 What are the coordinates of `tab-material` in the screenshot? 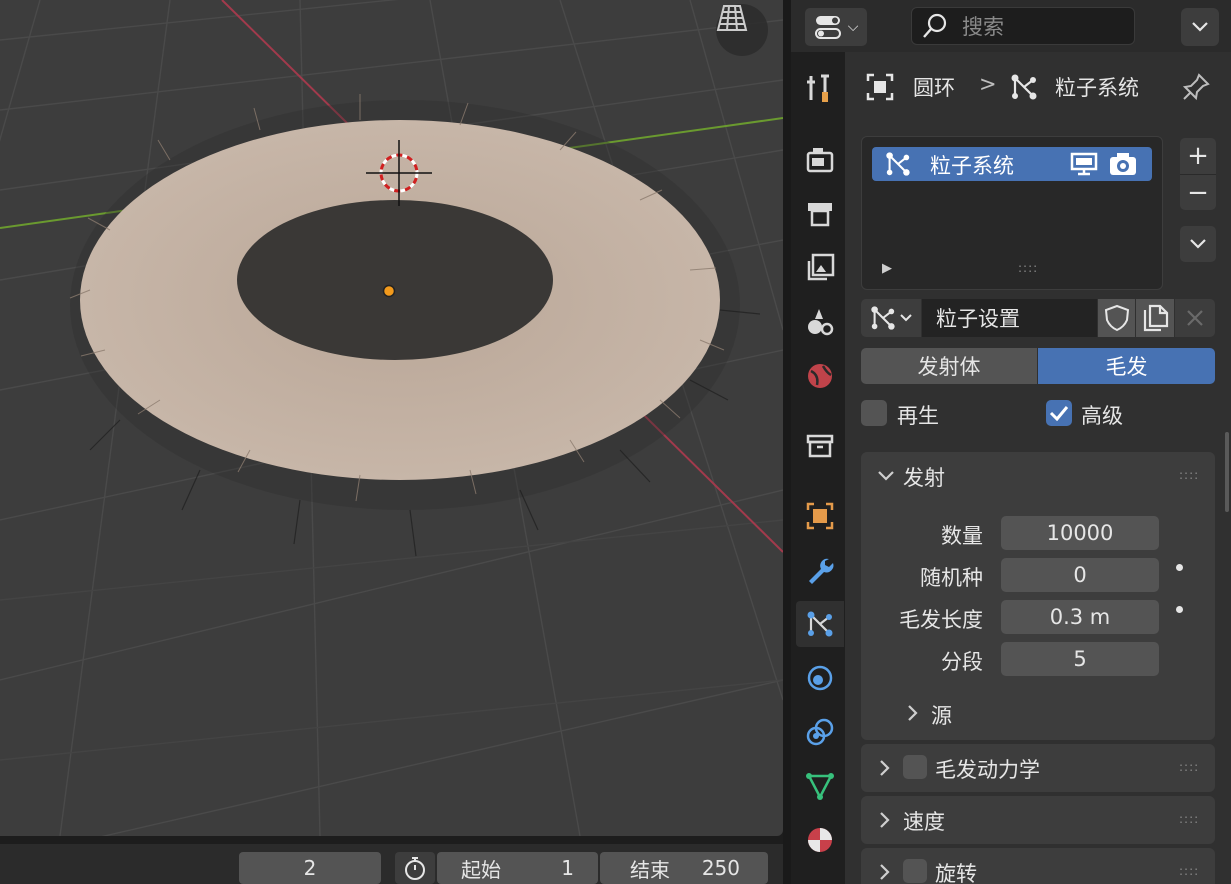 It's located at (820, 840).